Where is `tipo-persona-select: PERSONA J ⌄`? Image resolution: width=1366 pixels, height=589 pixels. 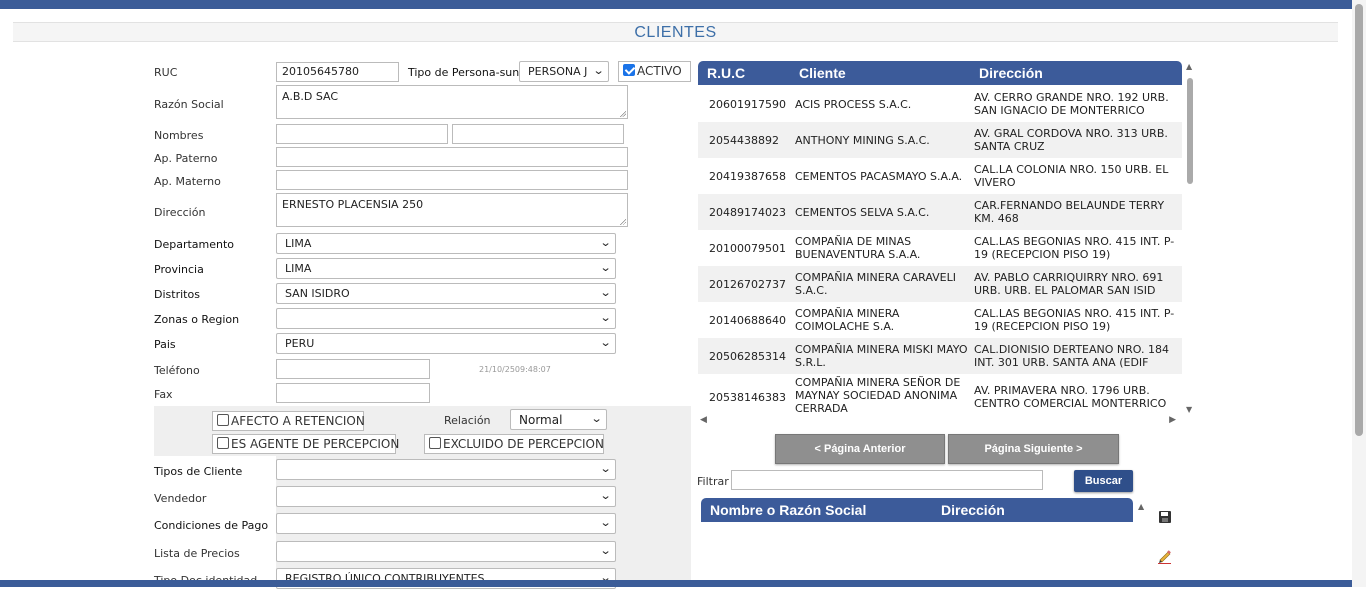
tipo-persona-select: PERSONA J ⌄ is located at coordinates (564, 71).